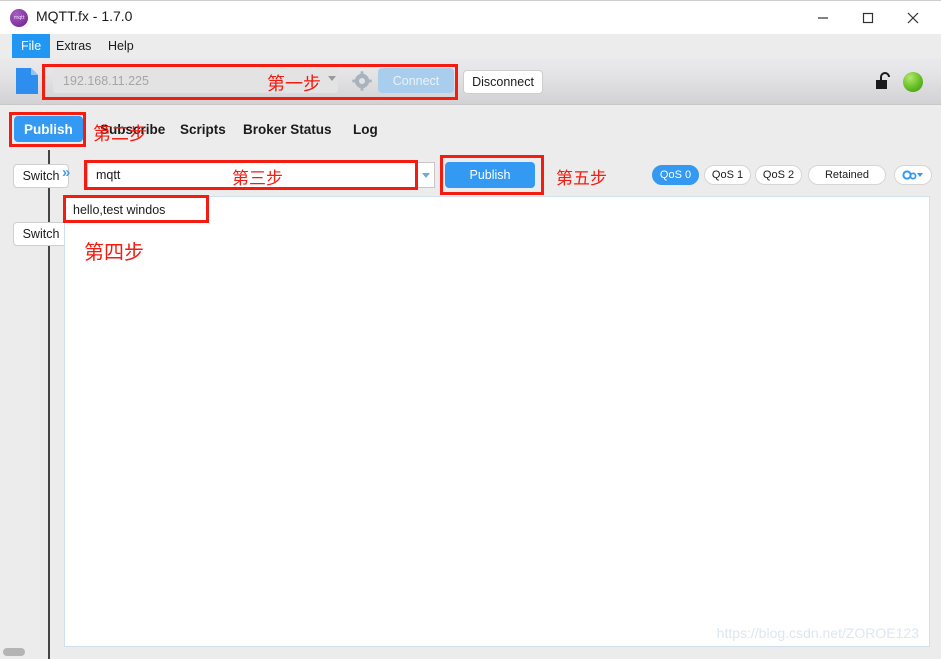  What do you see at coordinates (883, 80) in the screenshot?
I see `unlocked-padlock-icon` at bounding box center [883, 80].